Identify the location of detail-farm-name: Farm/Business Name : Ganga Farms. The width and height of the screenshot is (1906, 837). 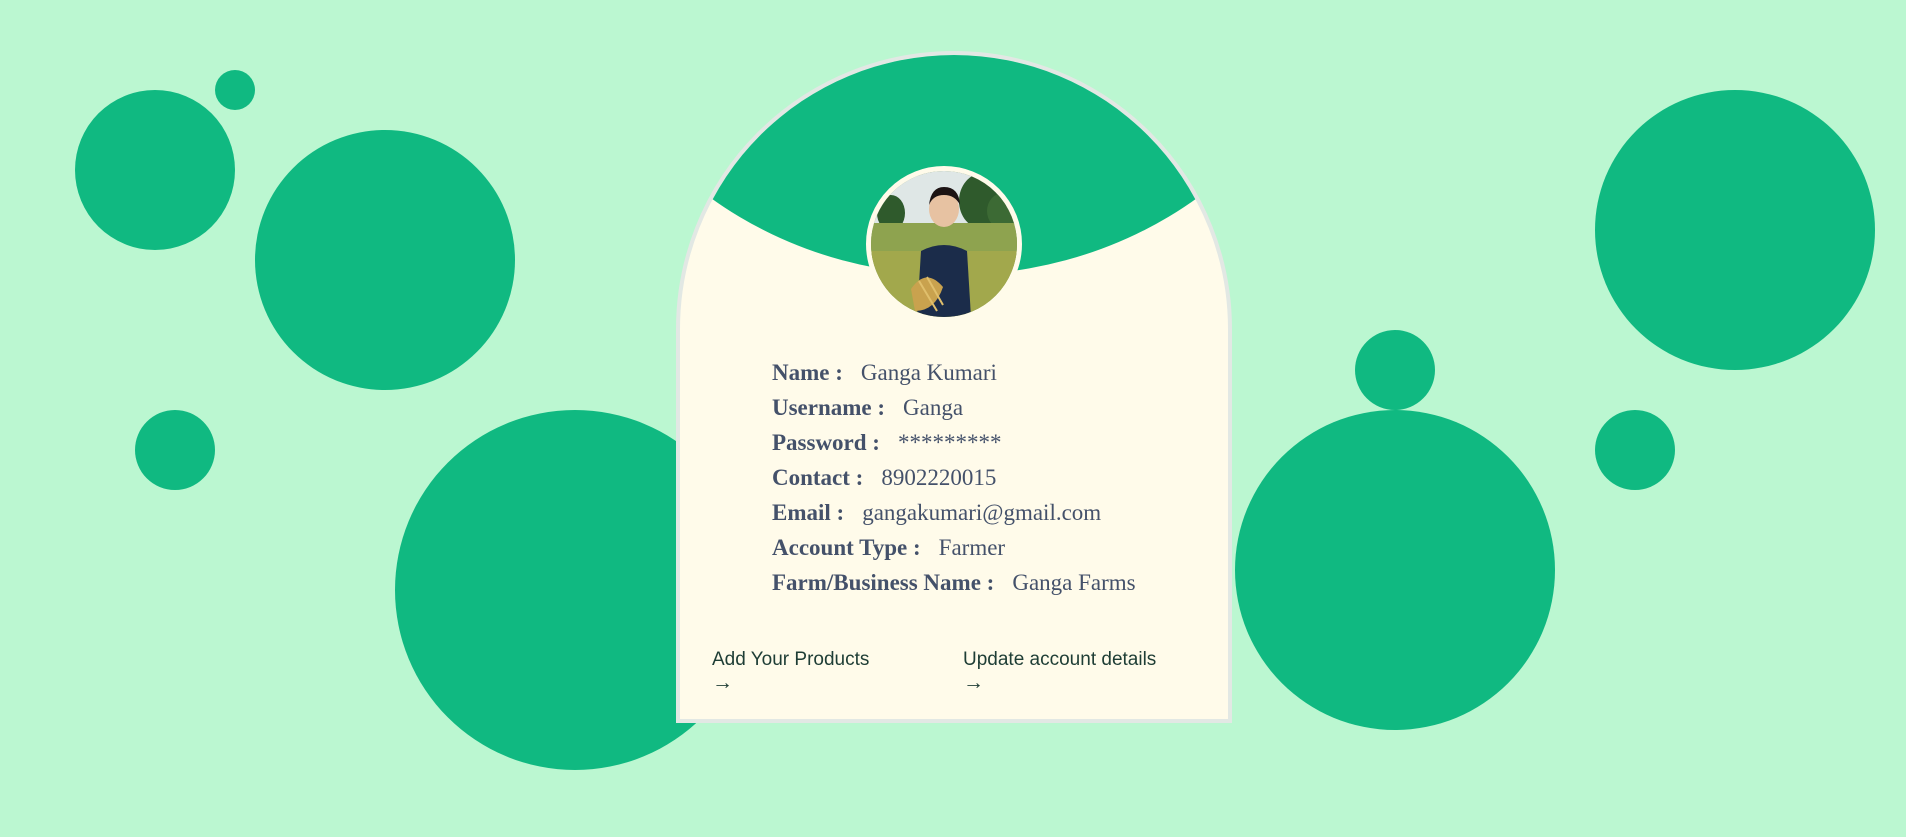
(954, 582).